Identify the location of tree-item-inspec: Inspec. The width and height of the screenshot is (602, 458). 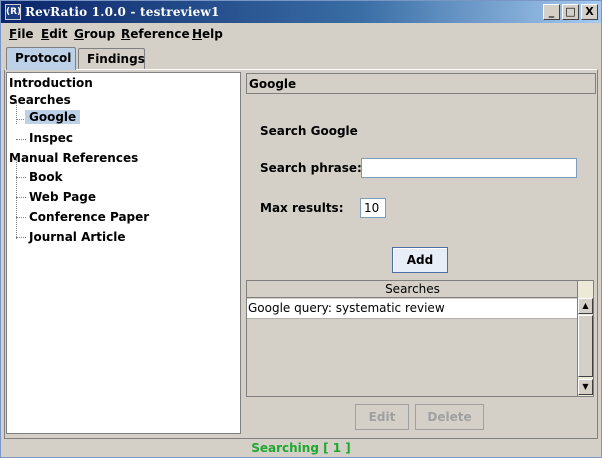
(51, 138).